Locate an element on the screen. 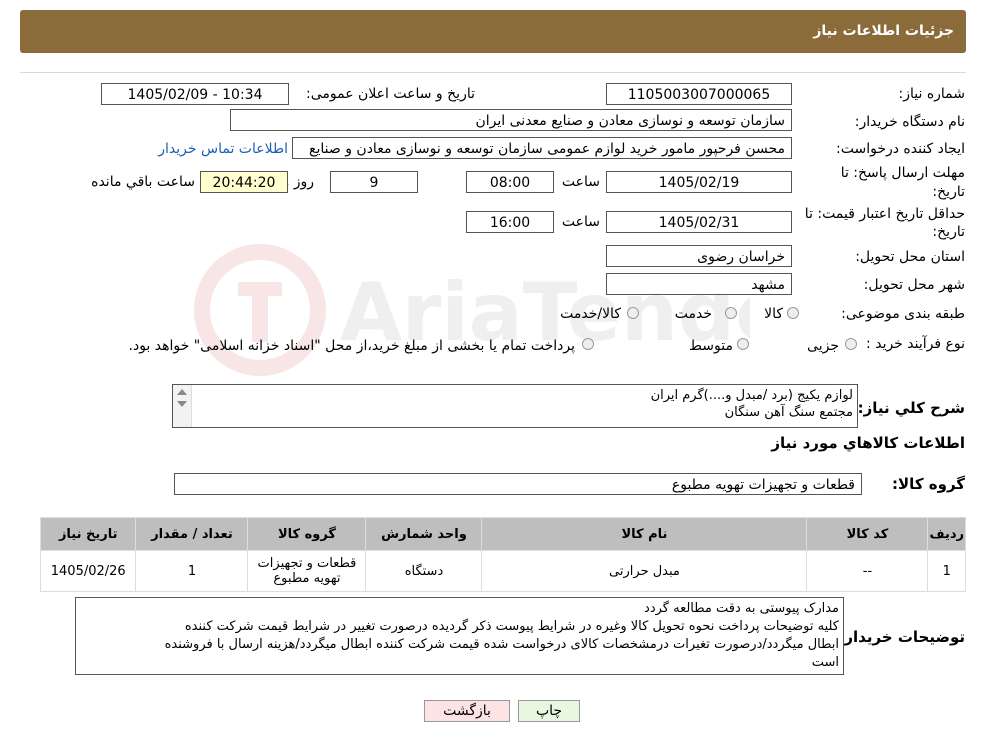  category-radio-service is located at coordinates (731, 313).